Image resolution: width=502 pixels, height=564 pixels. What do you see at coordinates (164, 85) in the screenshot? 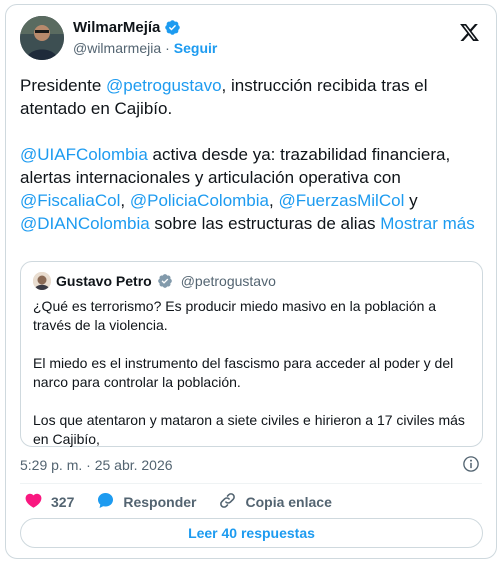
I see `mention-link: @petrogustavo` at bounding box center [164, 85].